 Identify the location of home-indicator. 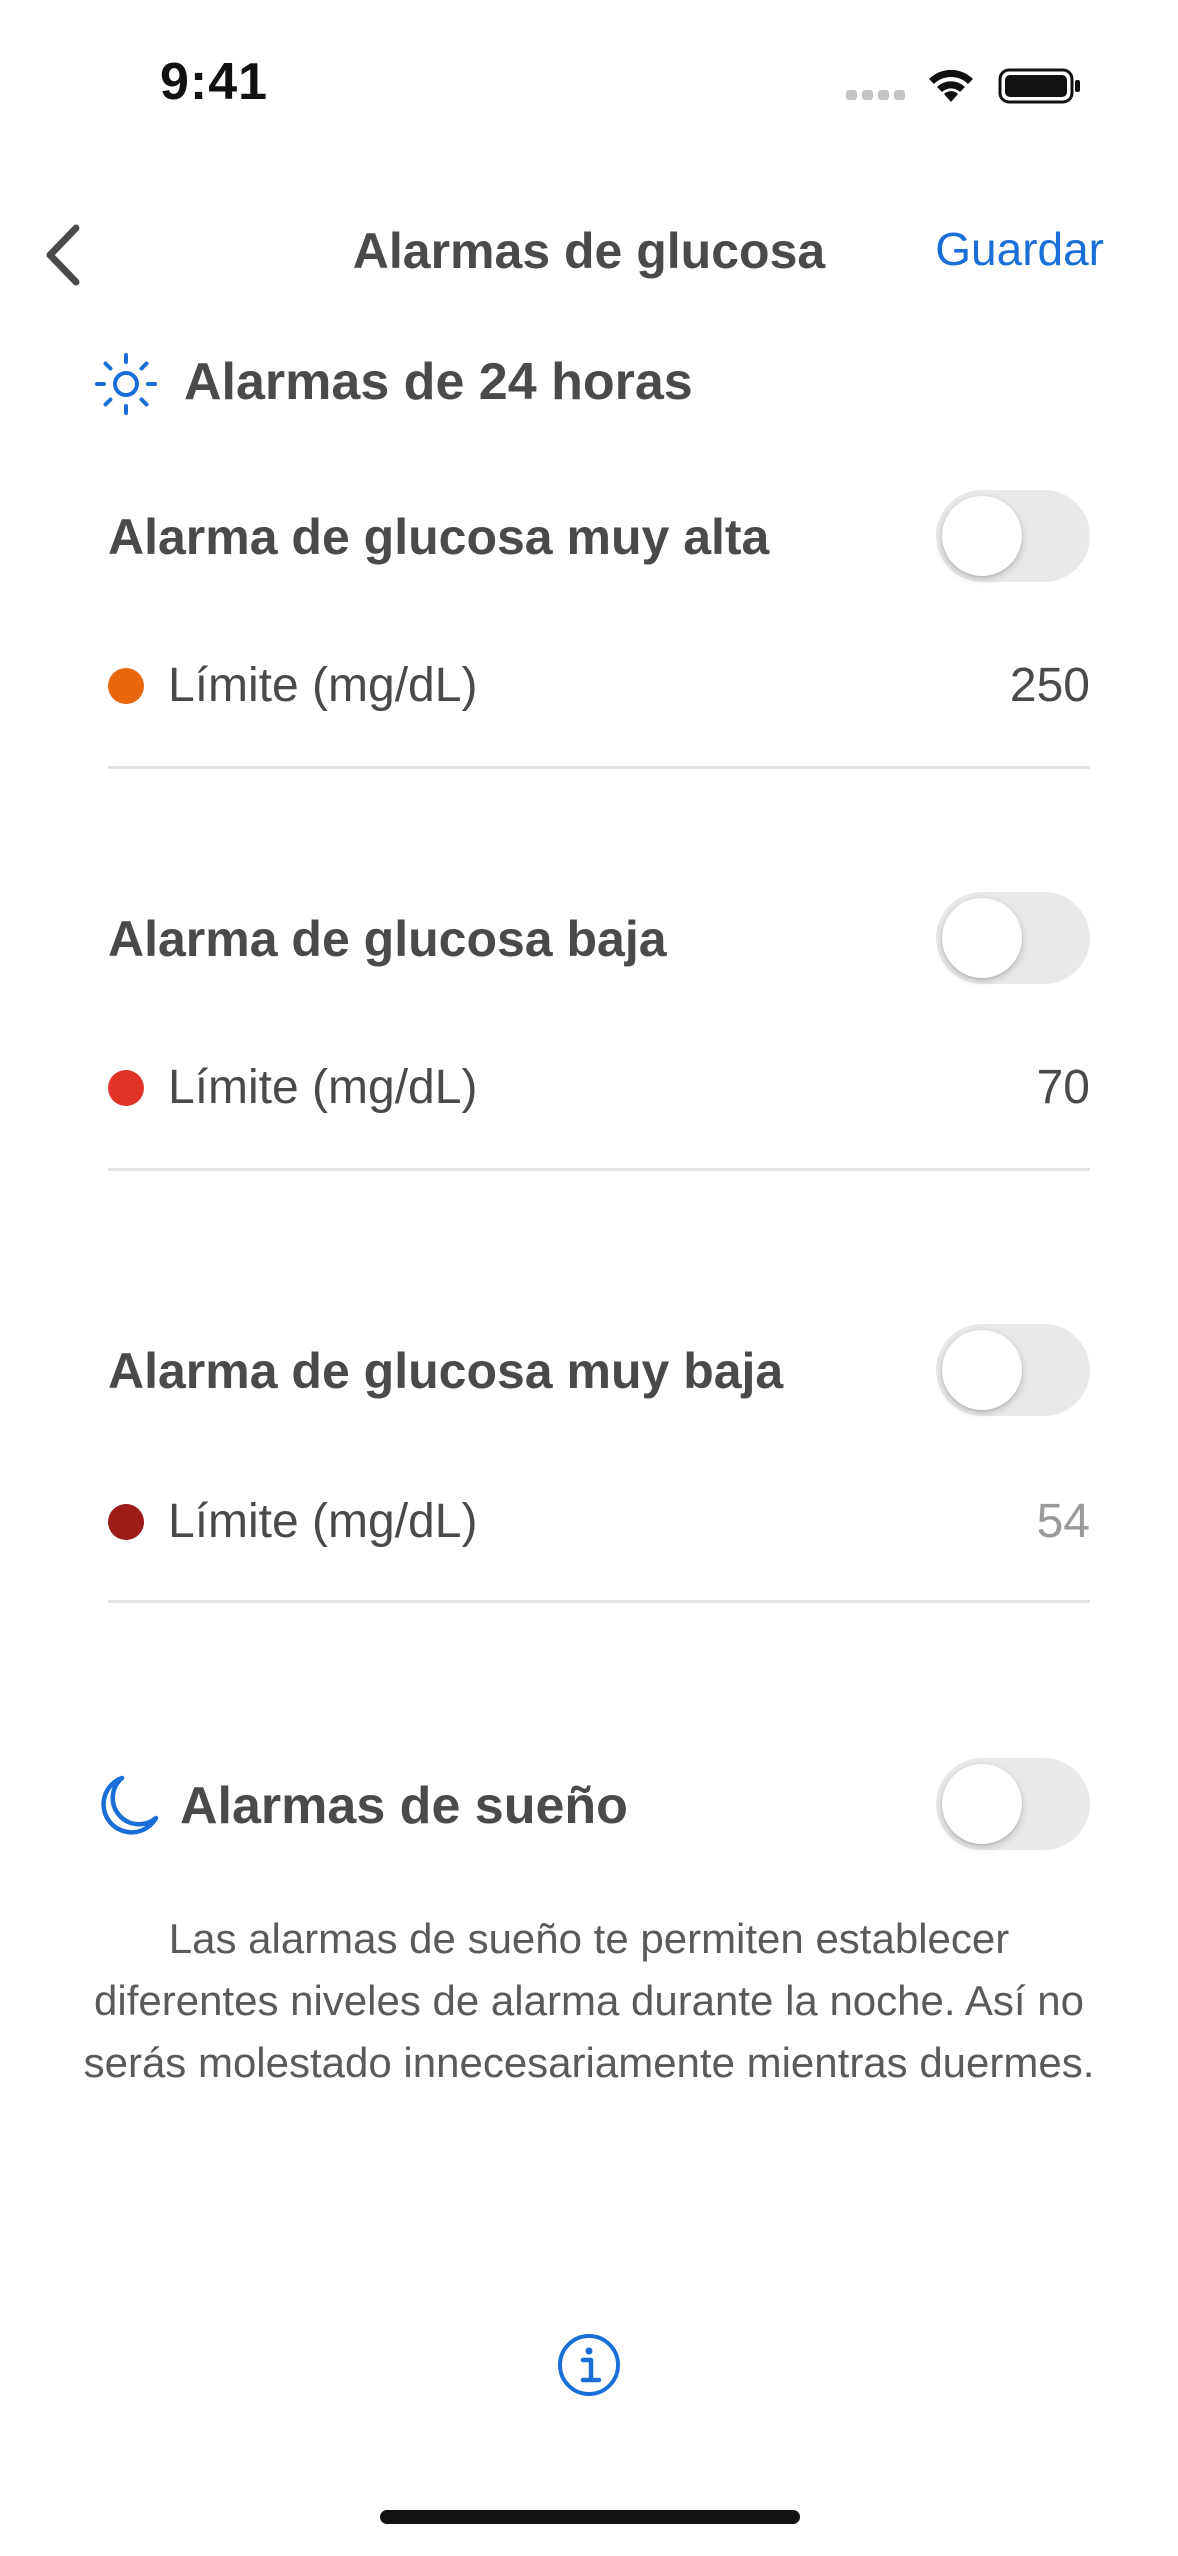
(590, 2517).